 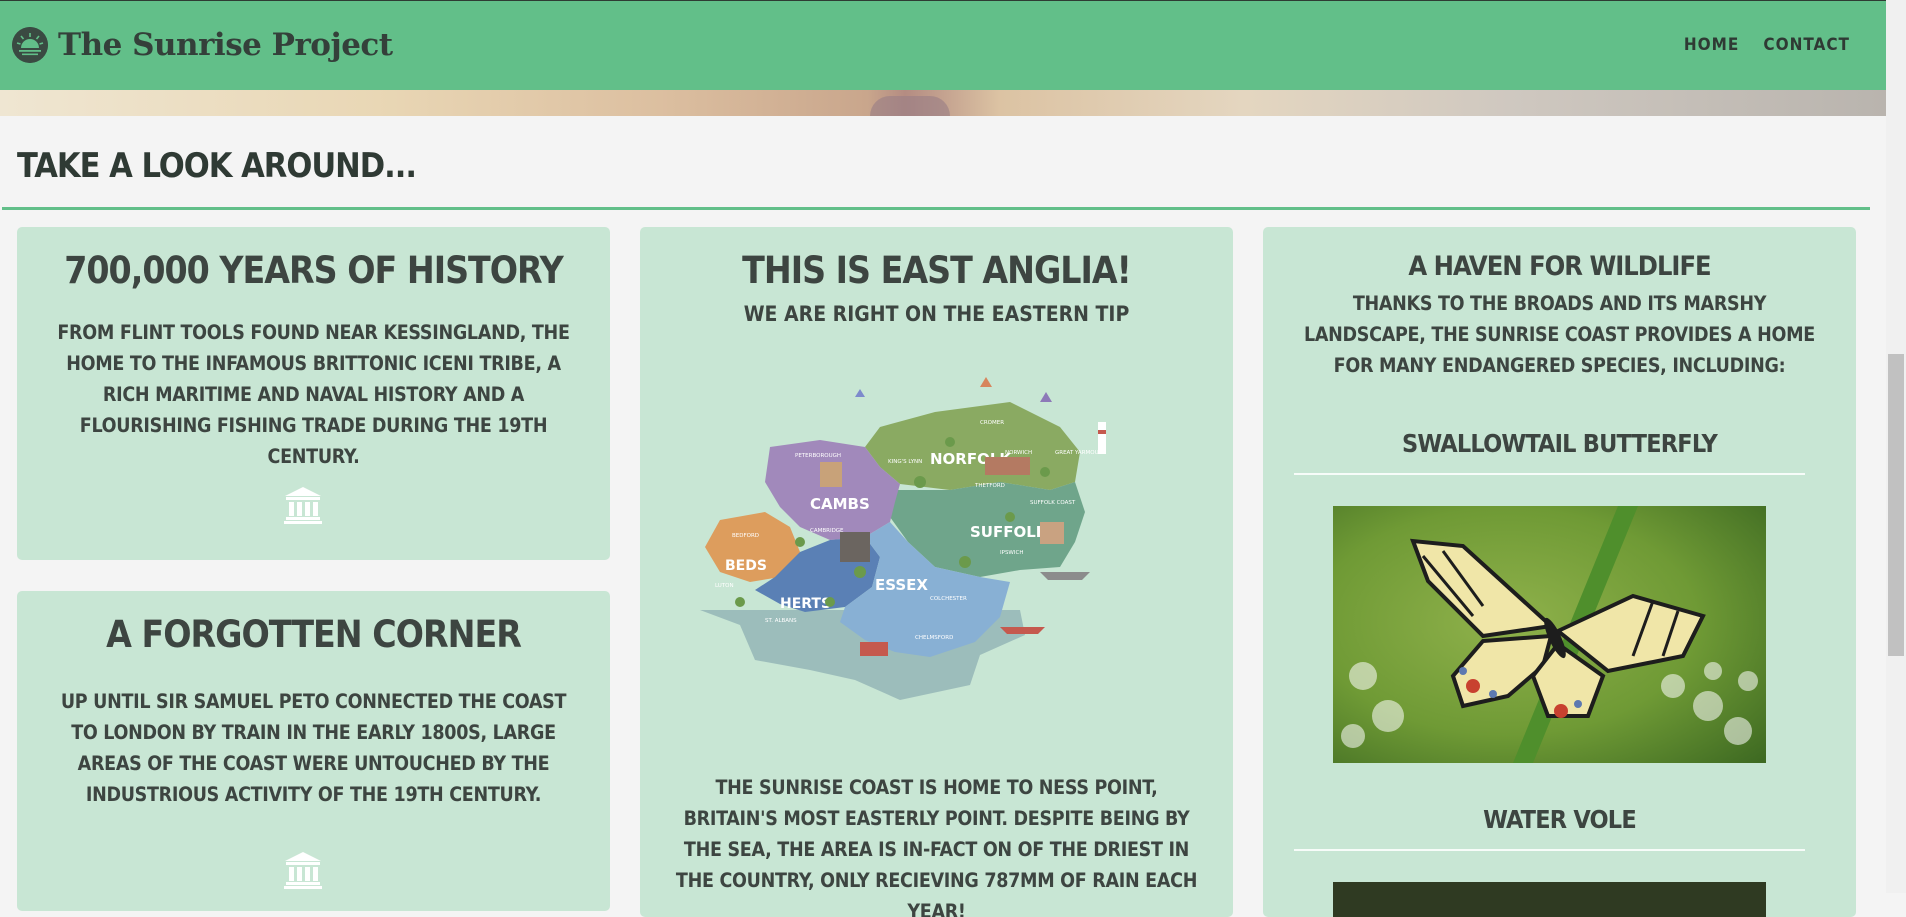 What do you see at coordinates (1560, 443) in the screenshot?
I see `species-1-name: SWALLOWTAIL BUTTERFLY` at bounding box center [1560, 443].